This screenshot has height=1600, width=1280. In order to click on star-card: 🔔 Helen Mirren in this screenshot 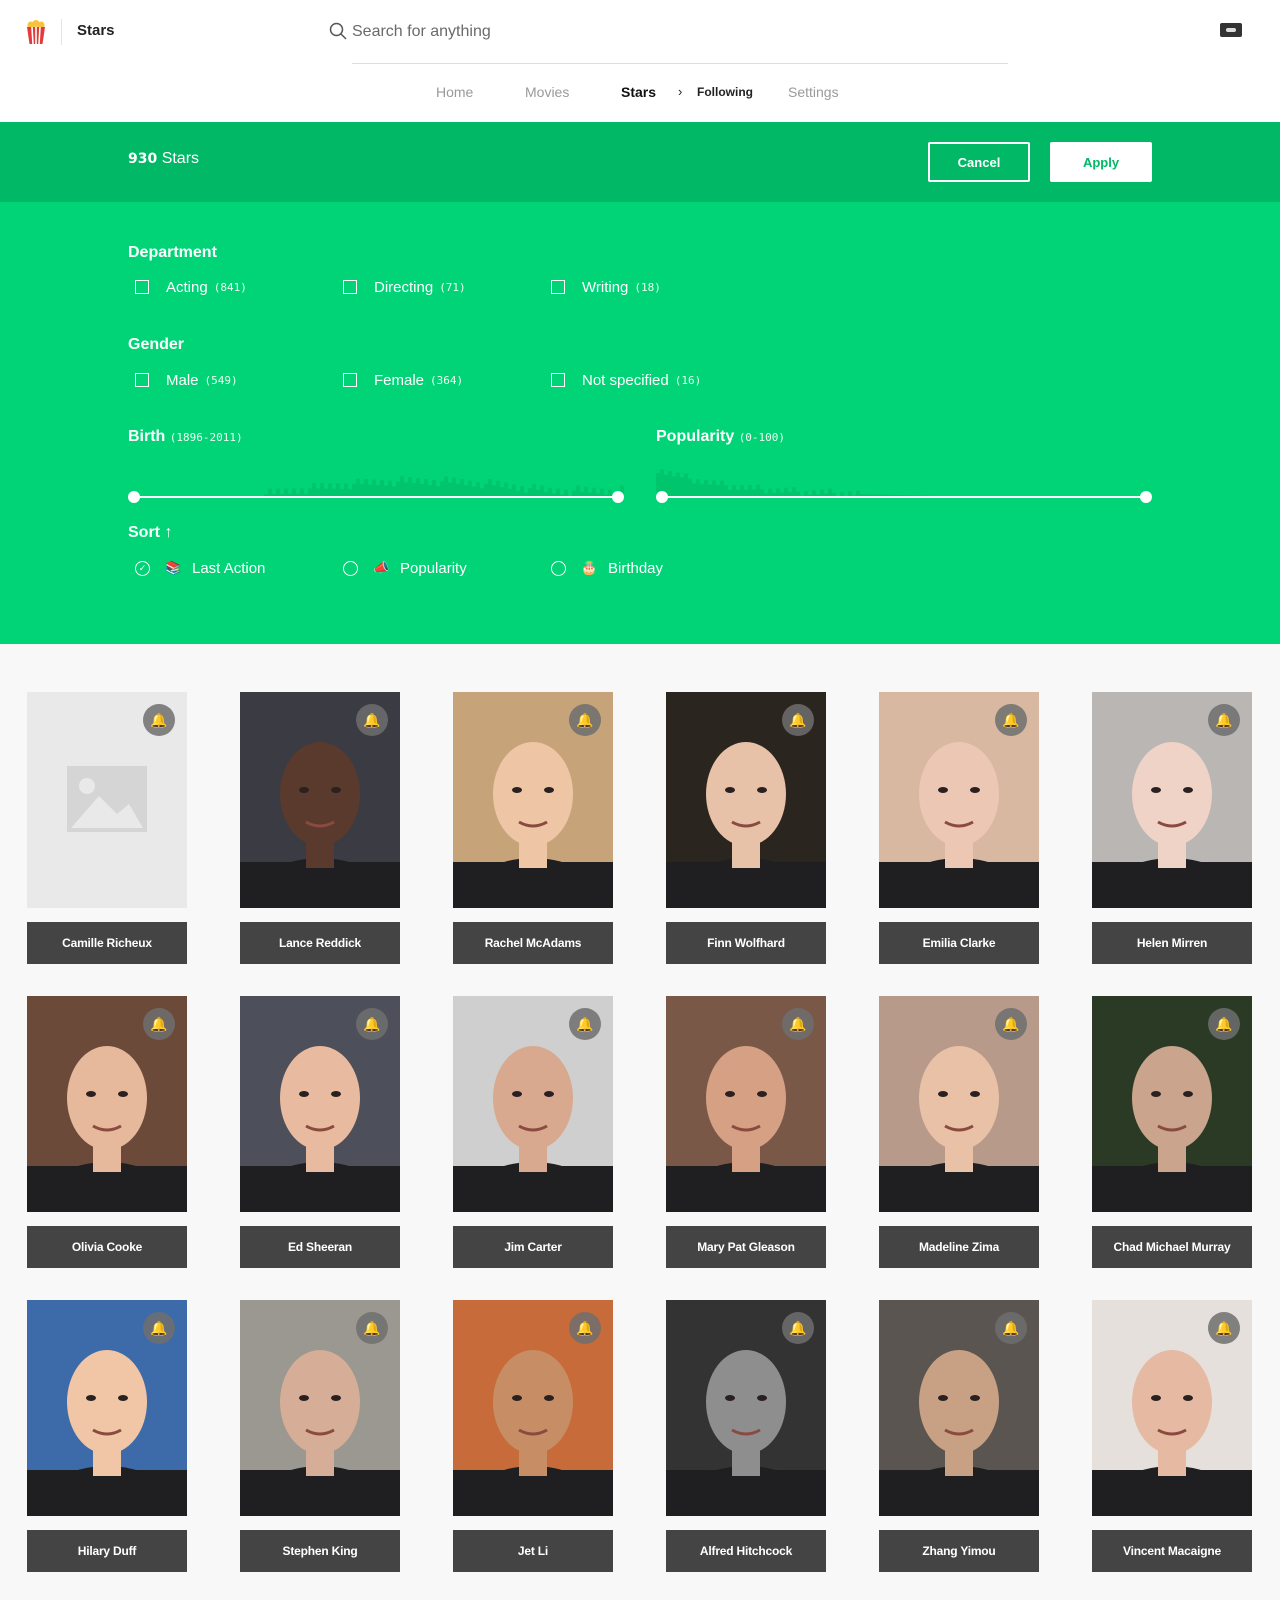, I will do `click(1172, 828)`.